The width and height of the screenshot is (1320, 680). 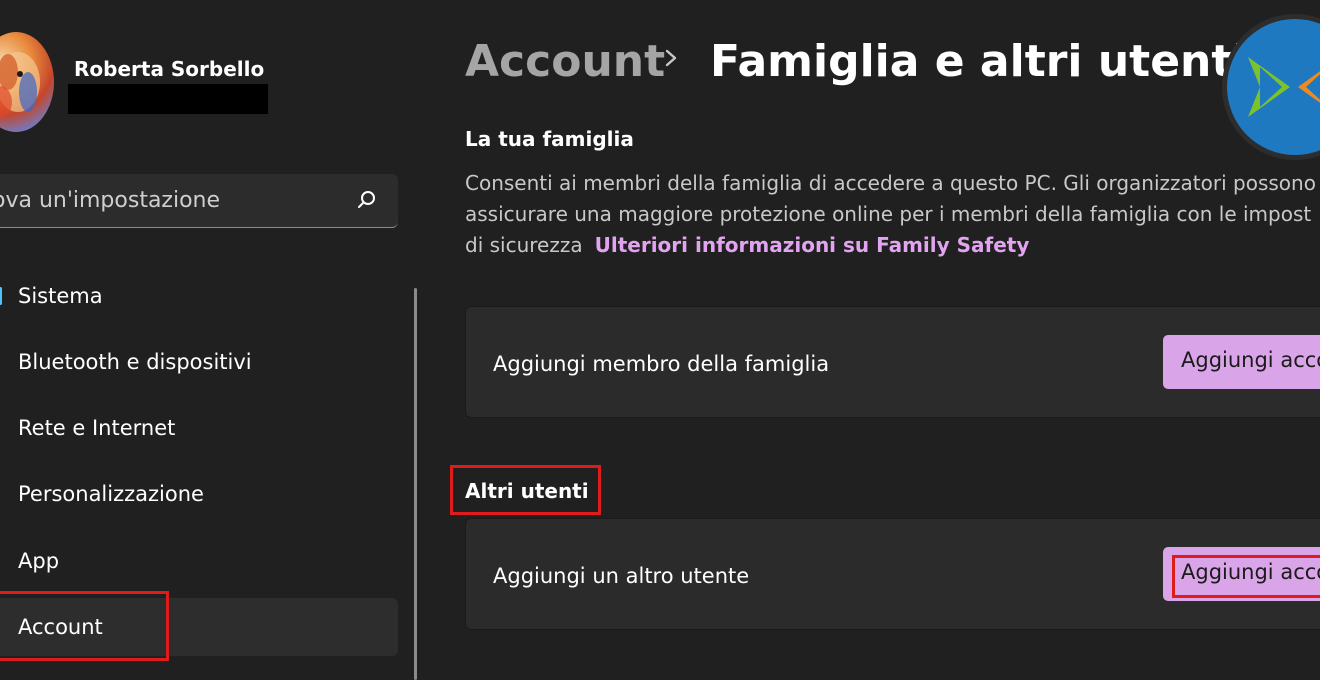 What do you see at coordinates (1241, 362) in the screenshot?
I see `add-family-account-button: Aggiungi account` at bounding box center [1241, 362].